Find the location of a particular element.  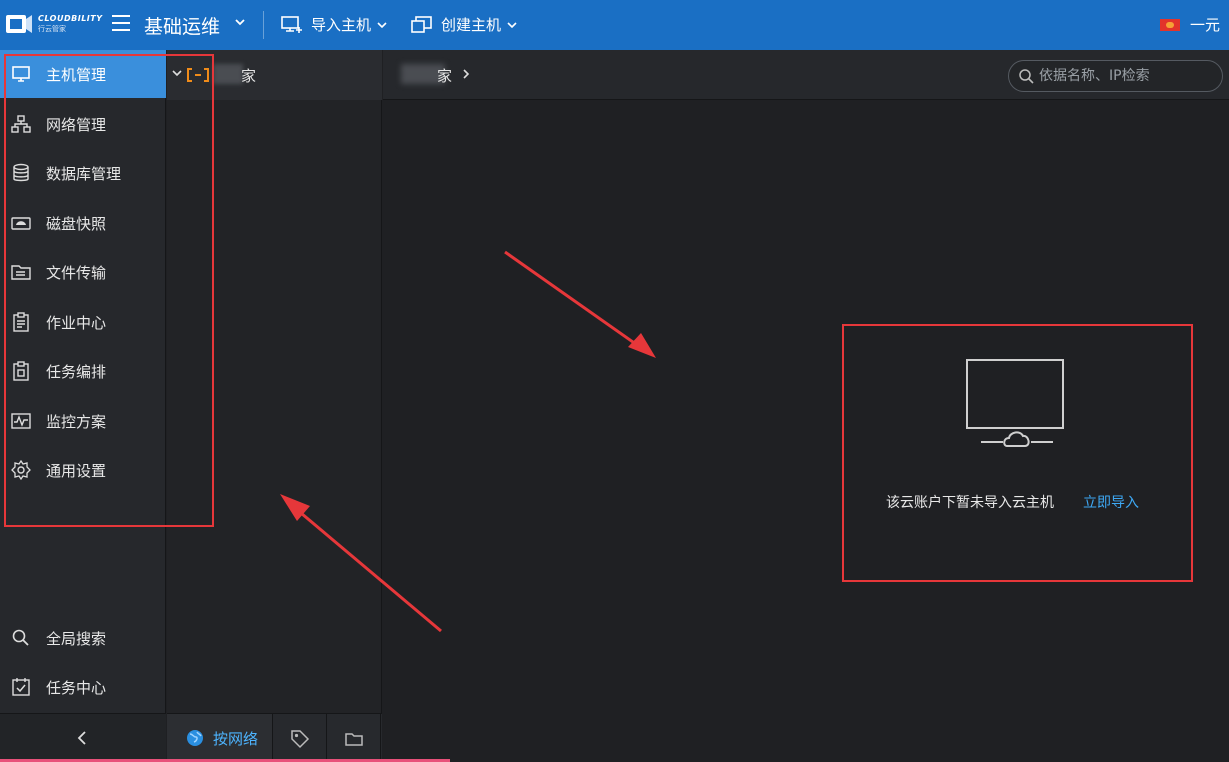

tab-by-network: 按网络 is located at coordinates (220, 738).